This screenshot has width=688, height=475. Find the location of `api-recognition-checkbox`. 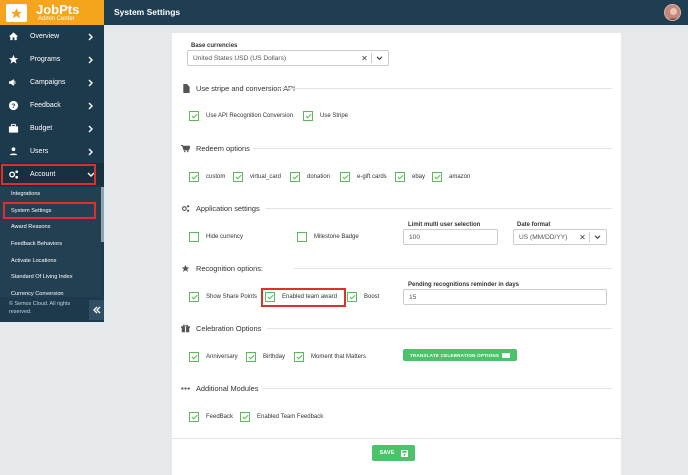

api-recognition-checkbox is located at coordinates (194, 116).